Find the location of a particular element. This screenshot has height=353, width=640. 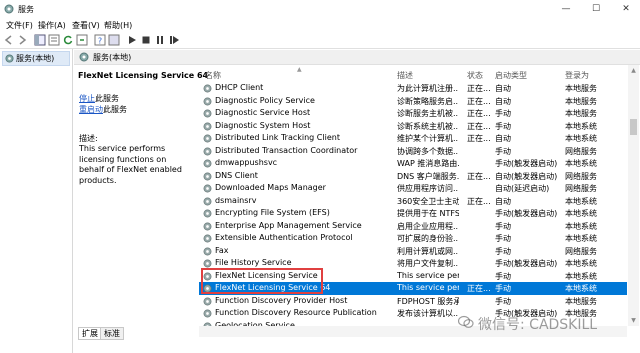

wechat-icon is located at coordinates (466, 321).